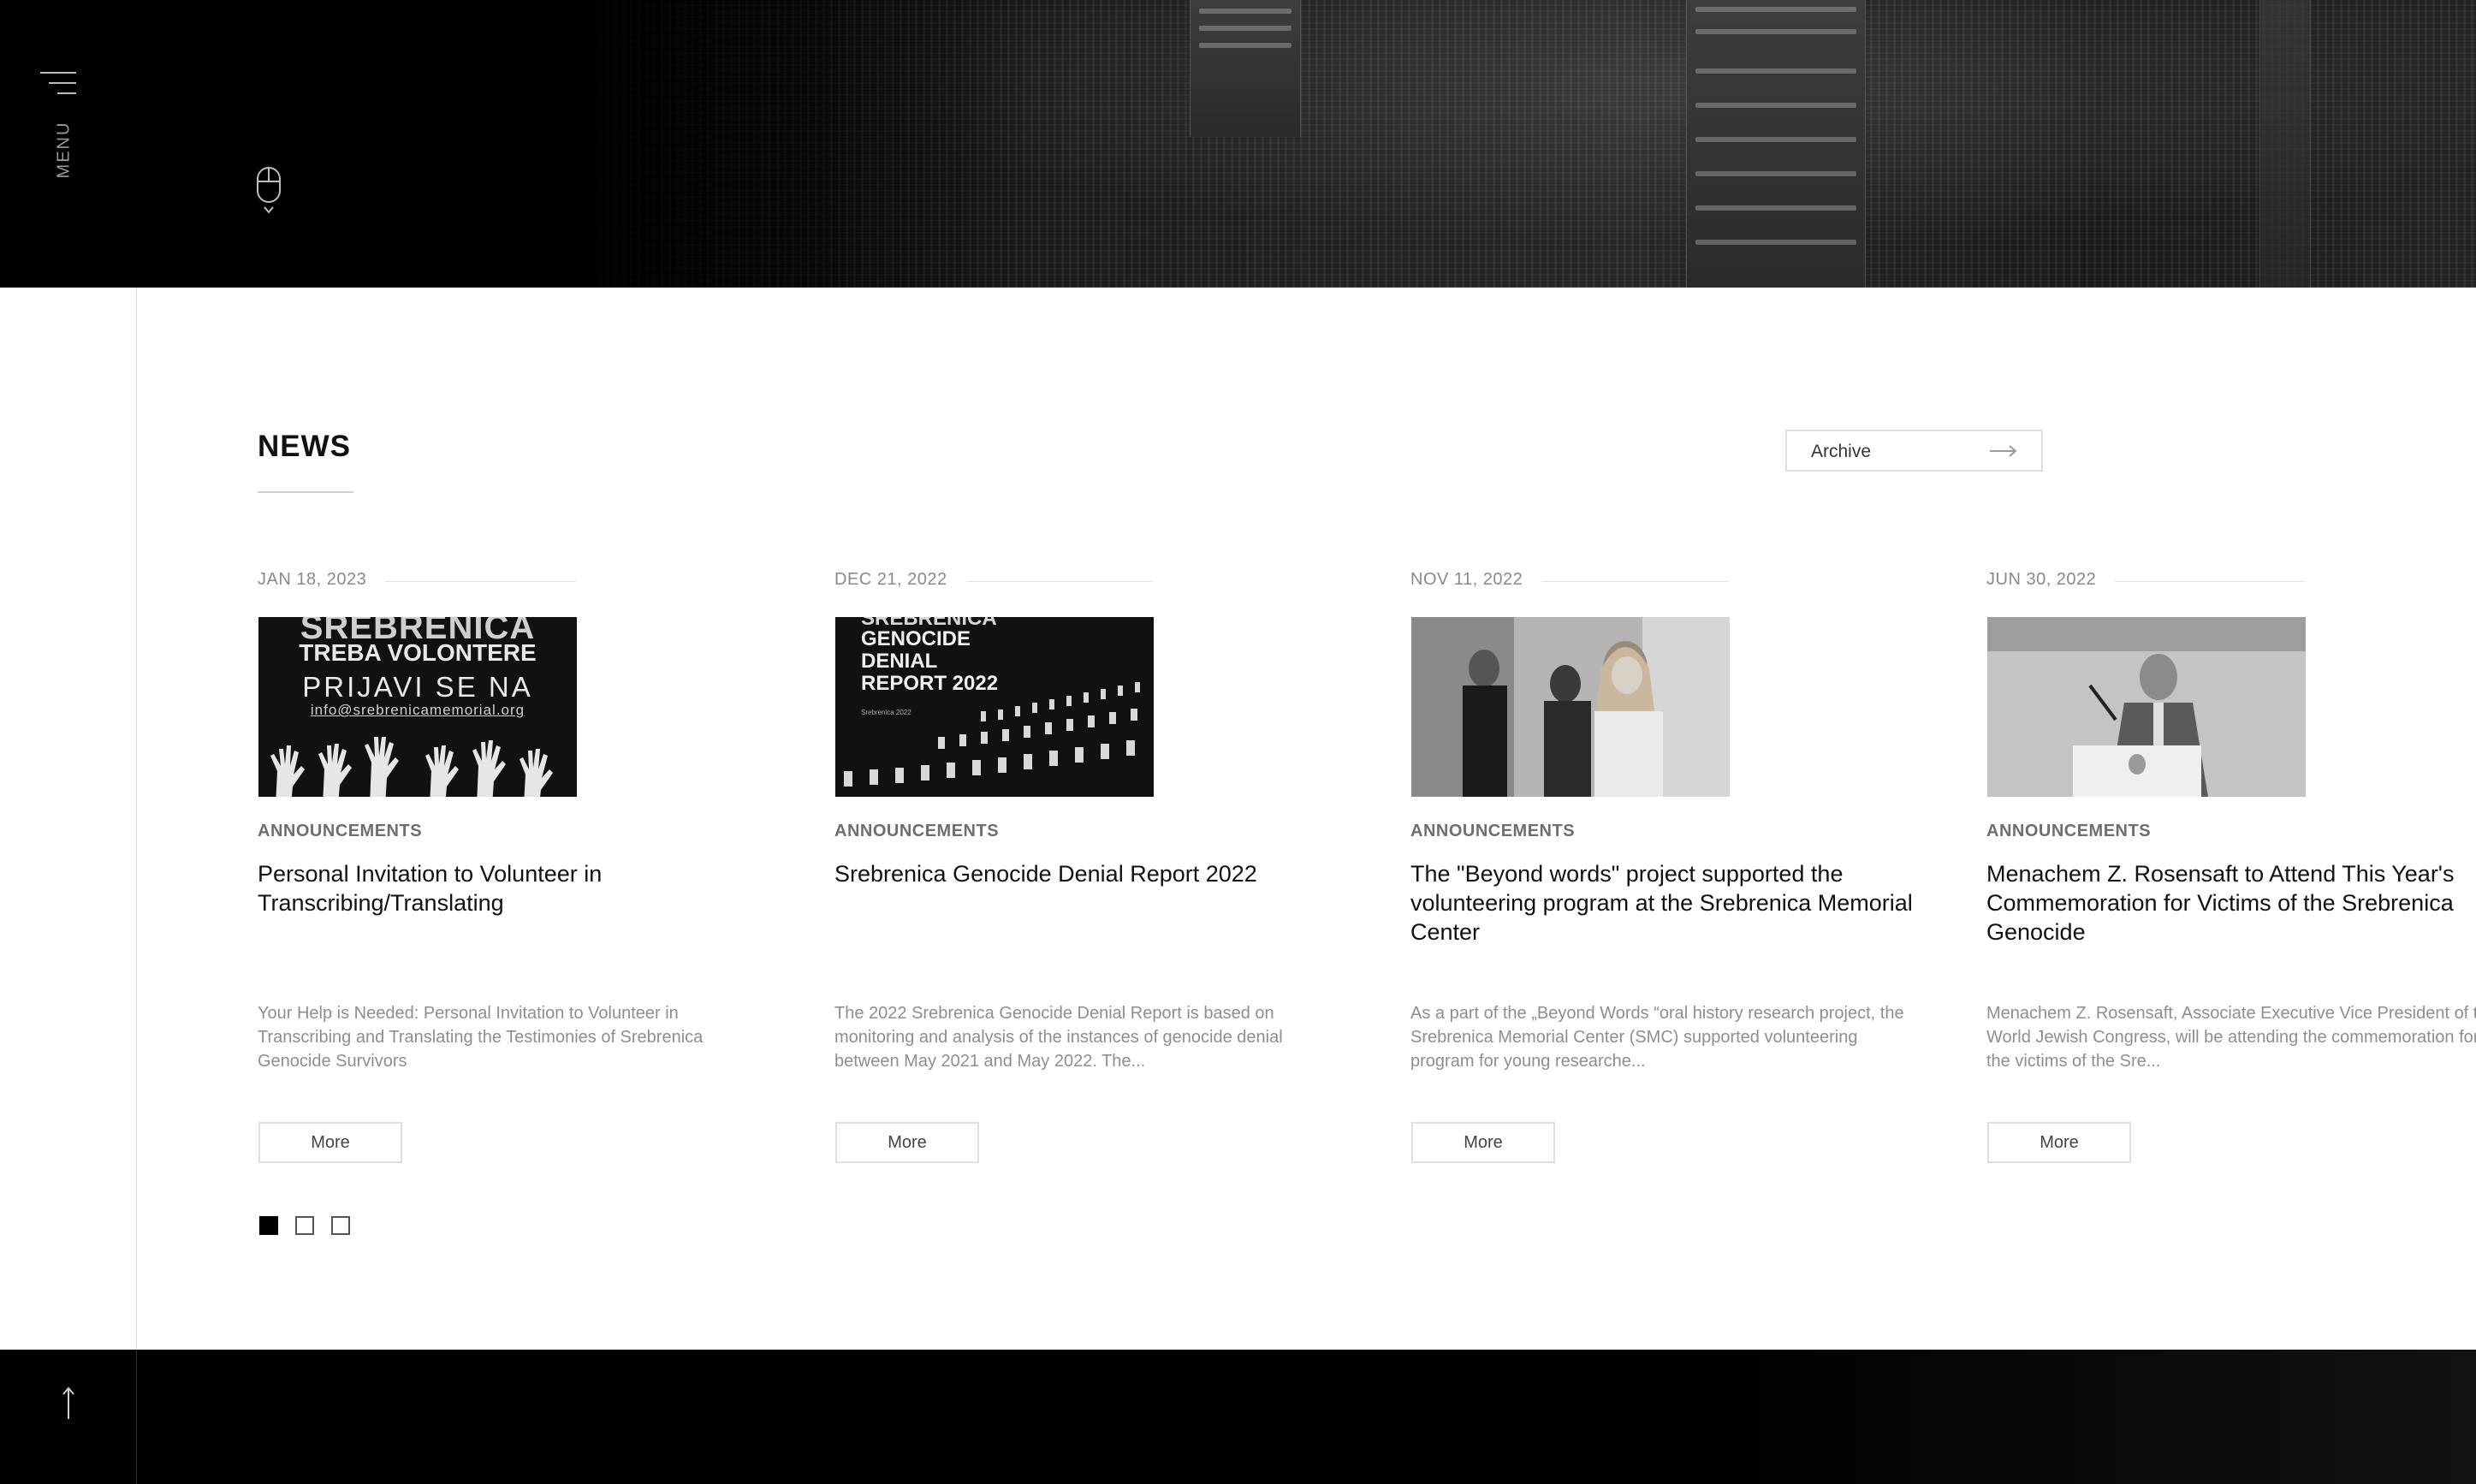  What do you see at coordinates (322, 580) in the screenshot?
I see `news-date: JAN 18, 2023` at bounding box center [322, 580].